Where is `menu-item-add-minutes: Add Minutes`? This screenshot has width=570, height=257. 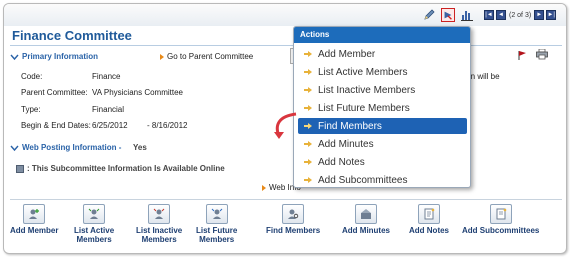
menu-item-add-minutes: Add Minutes is located at coordinates (382, 144).